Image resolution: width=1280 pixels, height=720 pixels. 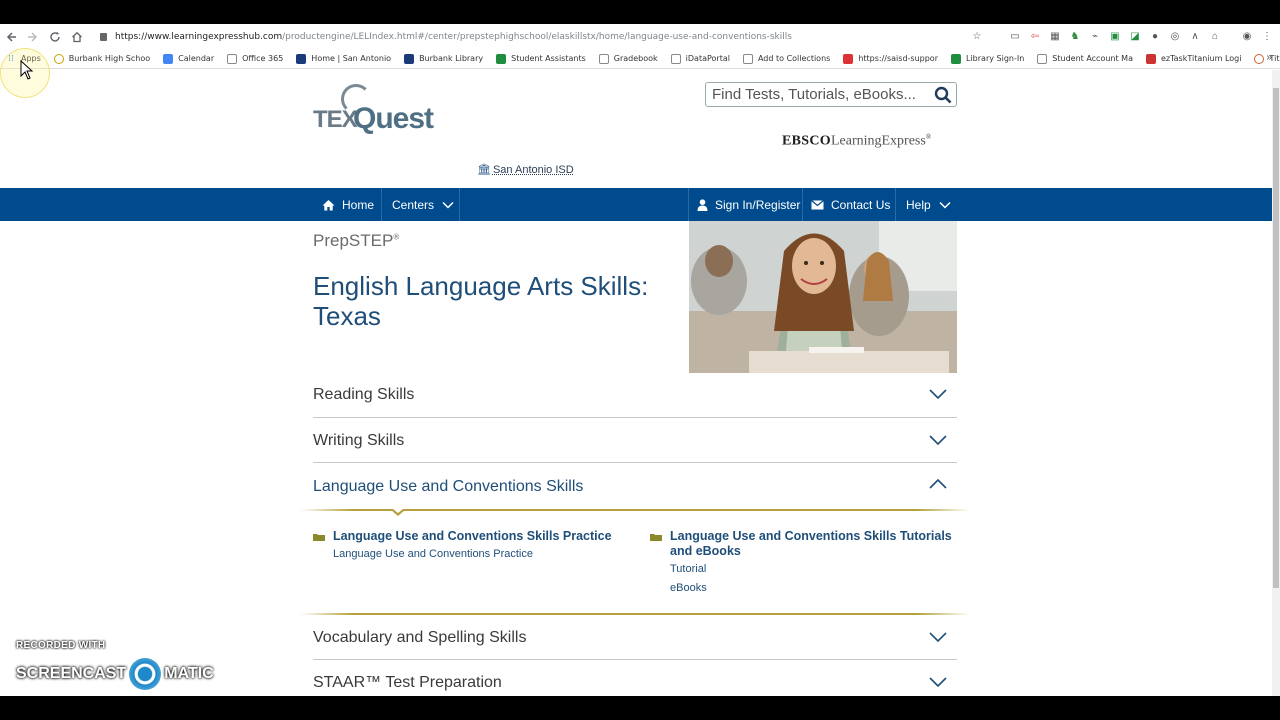 I want to click on bookmark-item: ezTaskTitanium Logi, so click(x=1193, y=58).